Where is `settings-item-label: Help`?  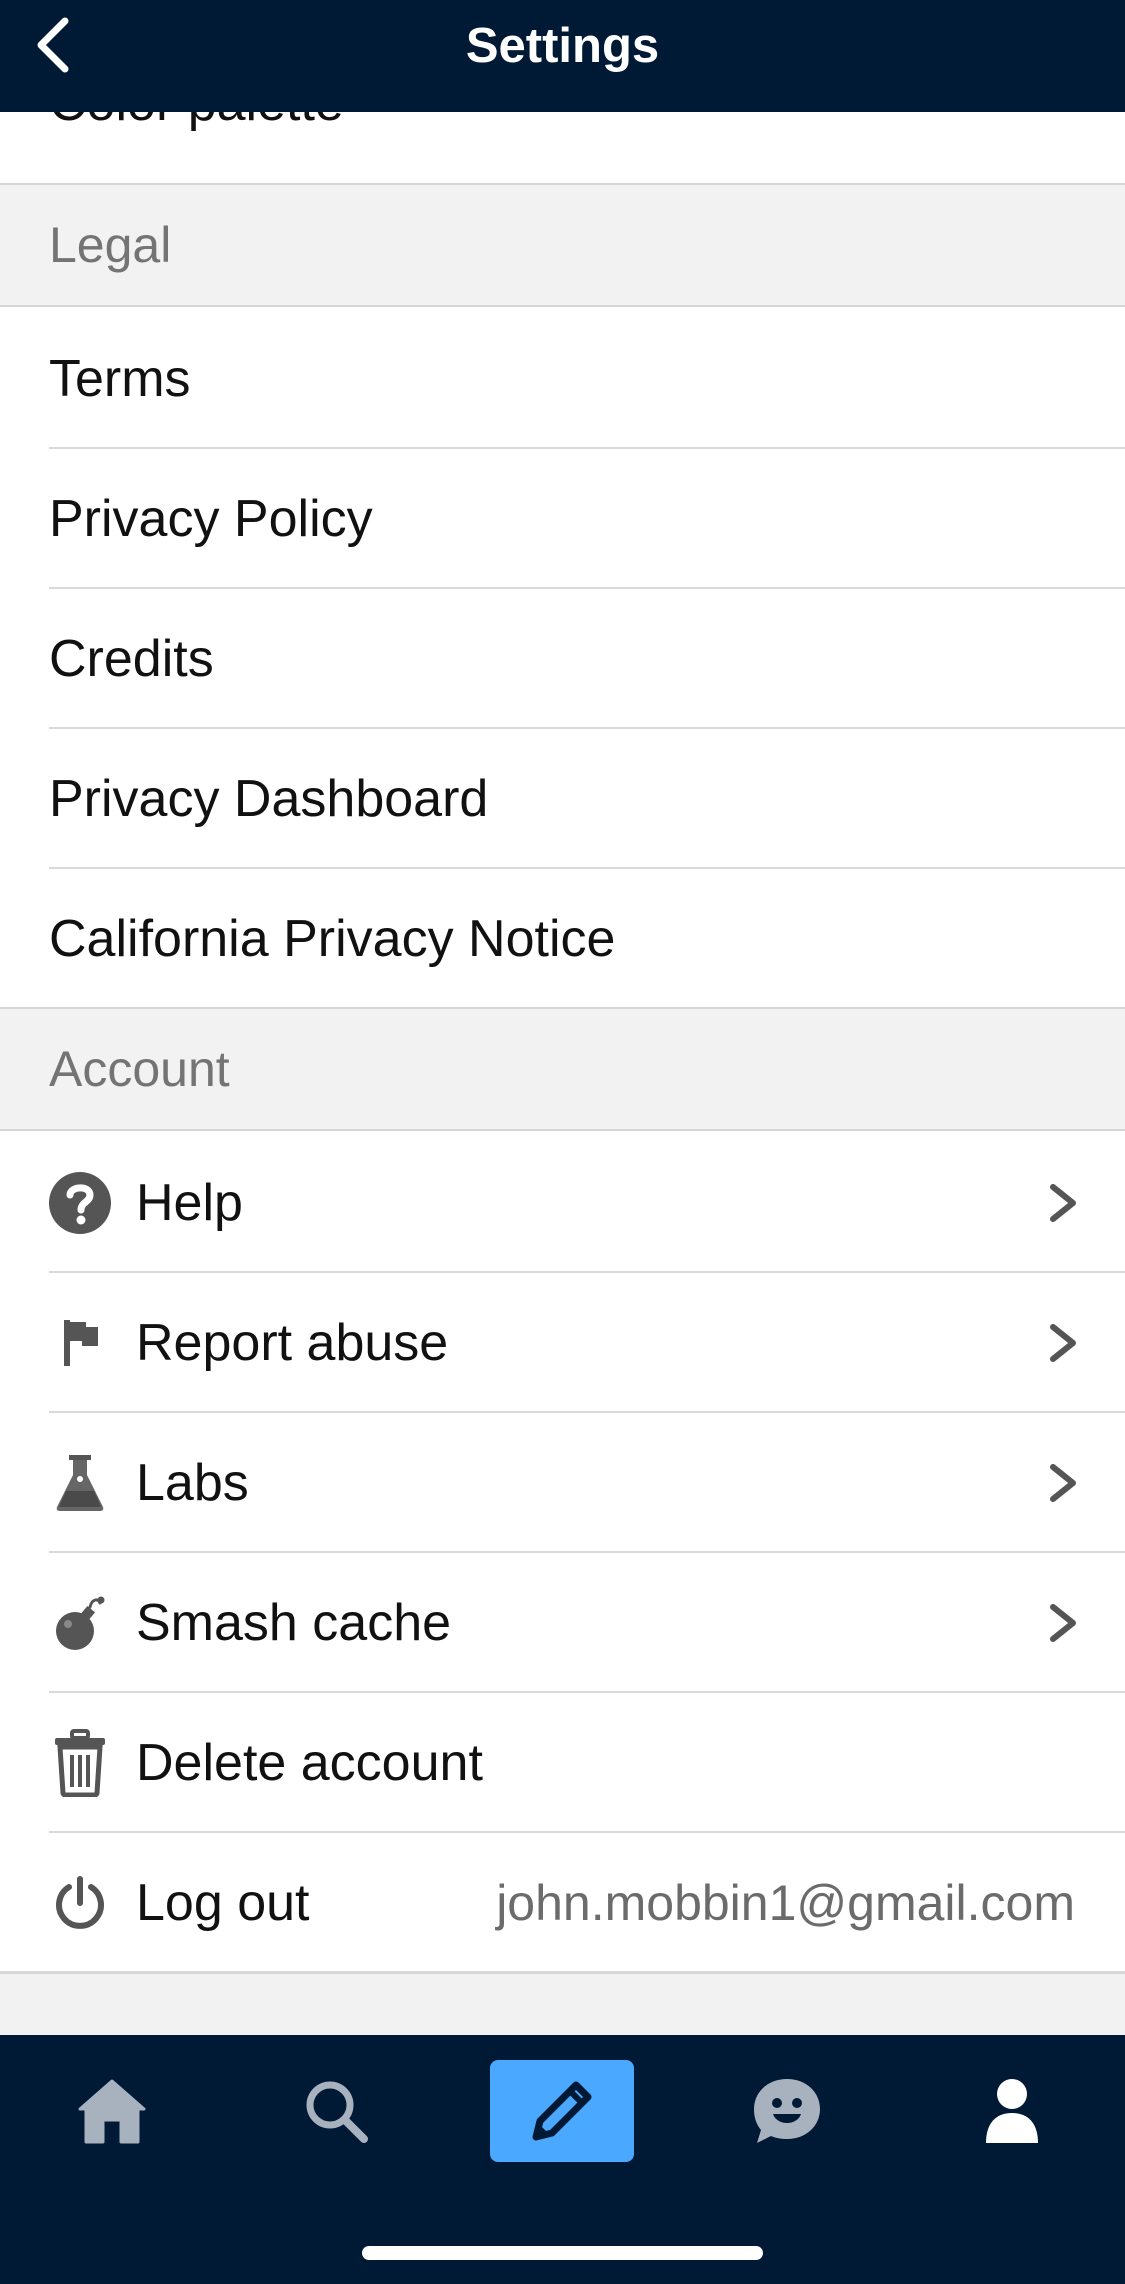
settings-item-label: Help is located at coordinates (189, 1203).